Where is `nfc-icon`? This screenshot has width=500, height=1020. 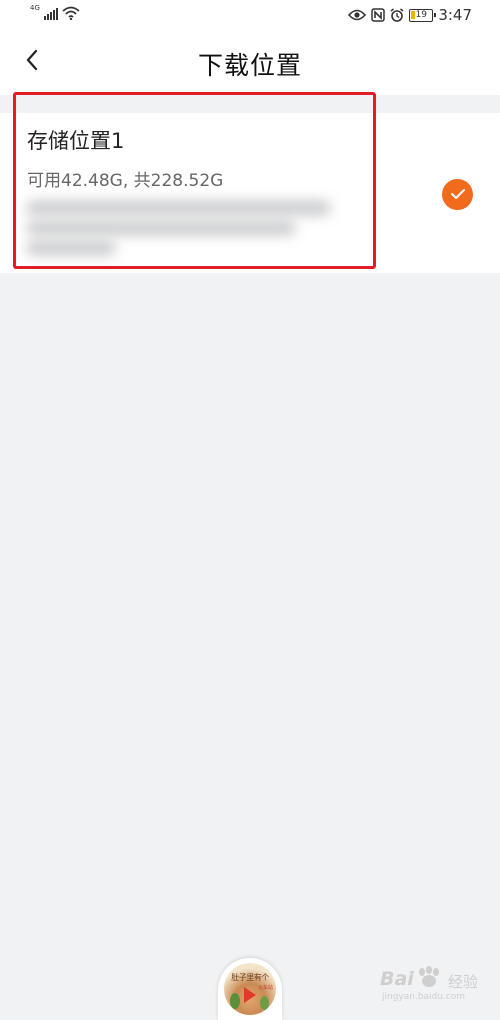 nfc-icon is located at coordinates (378, 15).